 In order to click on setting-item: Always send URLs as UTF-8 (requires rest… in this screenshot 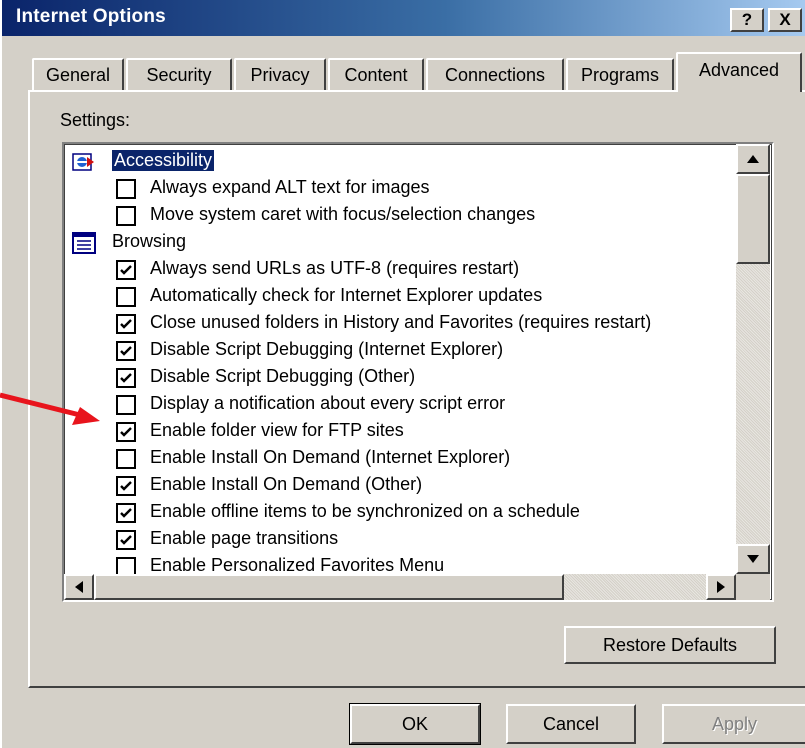, I will do `click(400, 269)`.